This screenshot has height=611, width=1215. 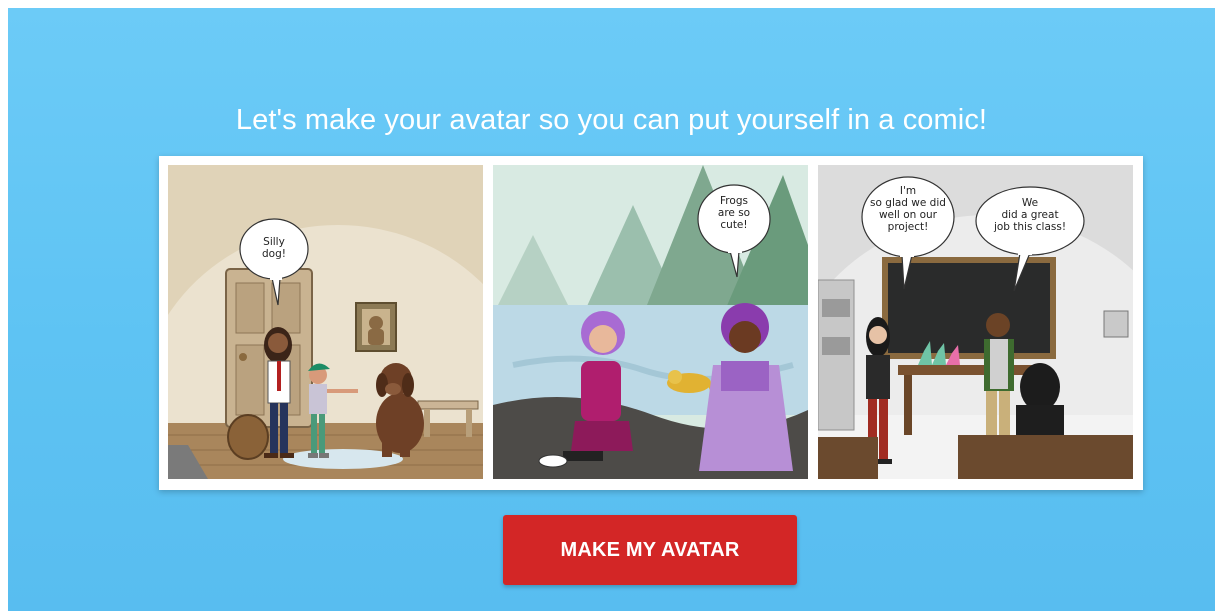 I want to click on speech-bubble: Frogs are so cute!, so click(x=734, y=213).